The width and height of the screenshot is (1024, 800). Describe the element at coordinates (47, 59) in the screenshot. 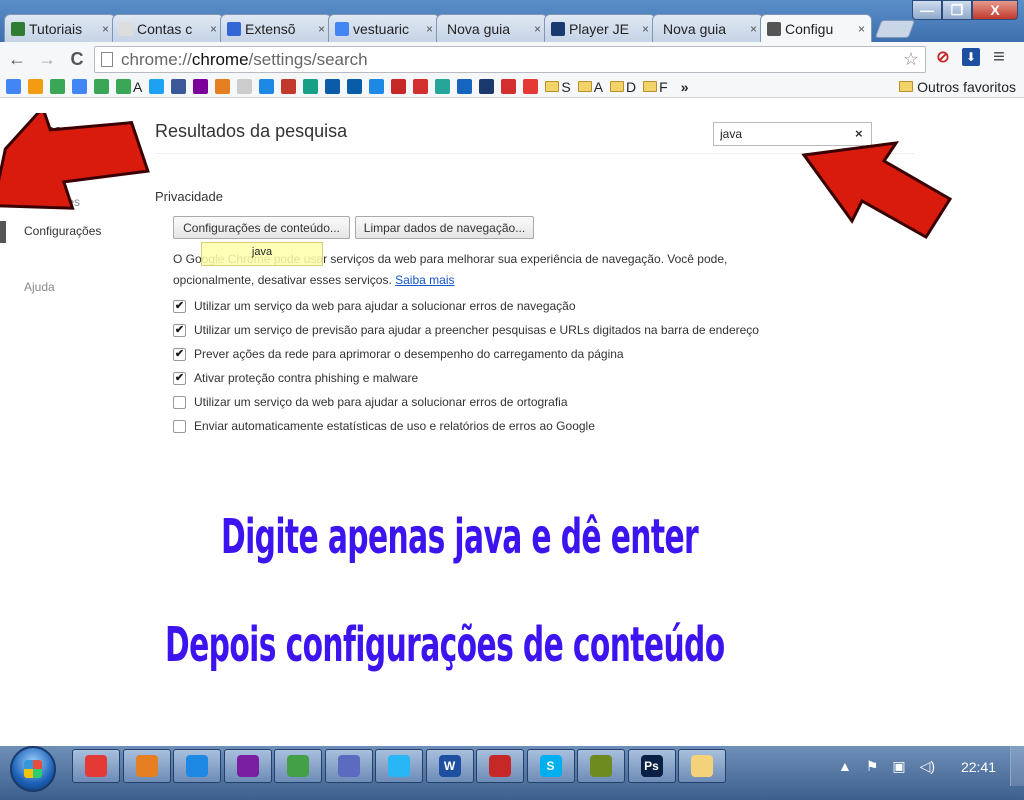

I see `forward-button: →` at that location.